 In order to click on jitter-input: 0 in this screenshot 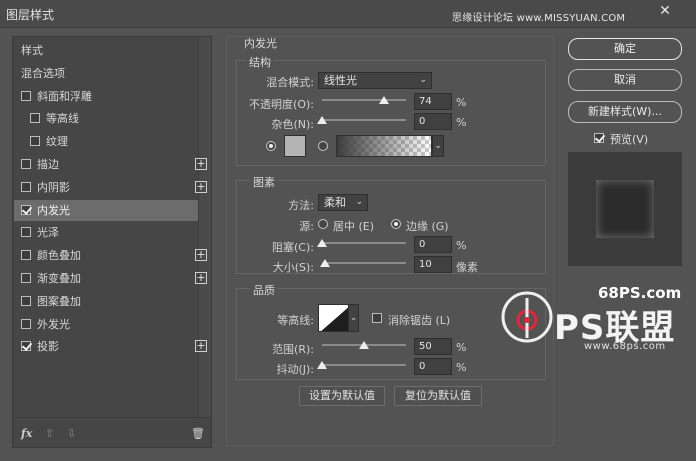, I will do `click(433, 366)`.